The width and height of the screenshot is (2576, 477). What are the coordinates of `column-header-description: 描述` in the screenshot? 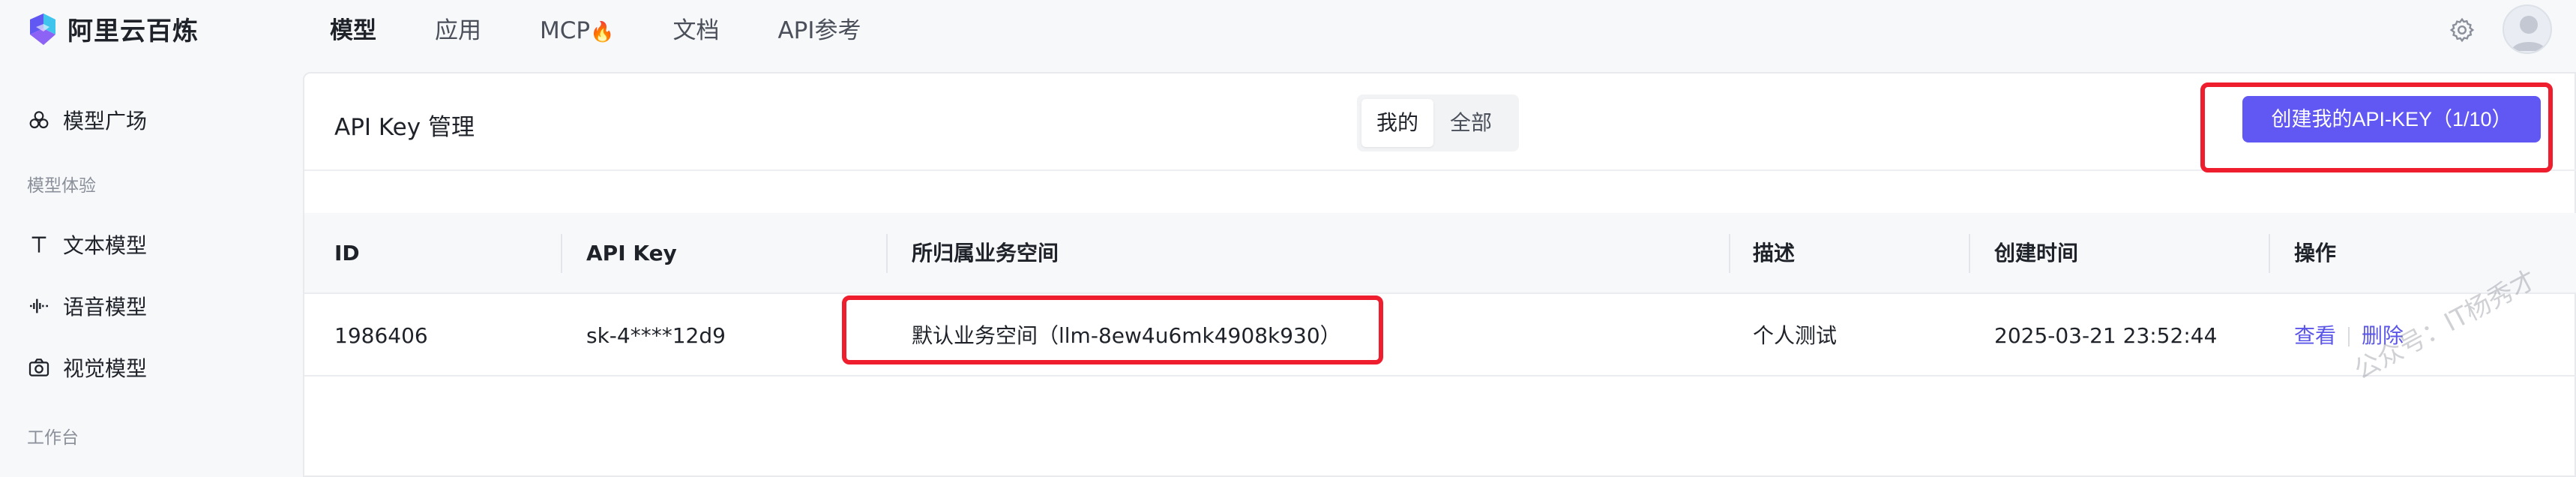 It's located at (1774, 253).